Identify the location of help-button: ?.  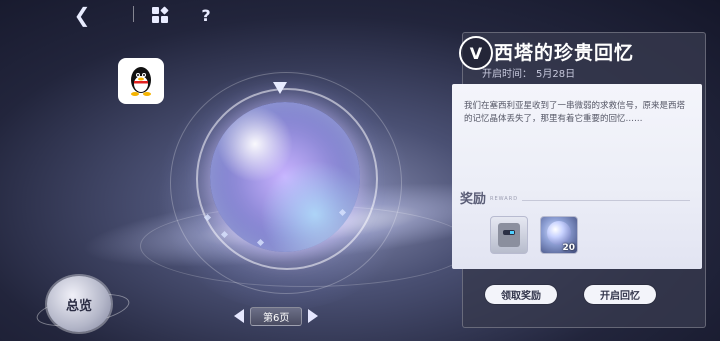
(206, 15).